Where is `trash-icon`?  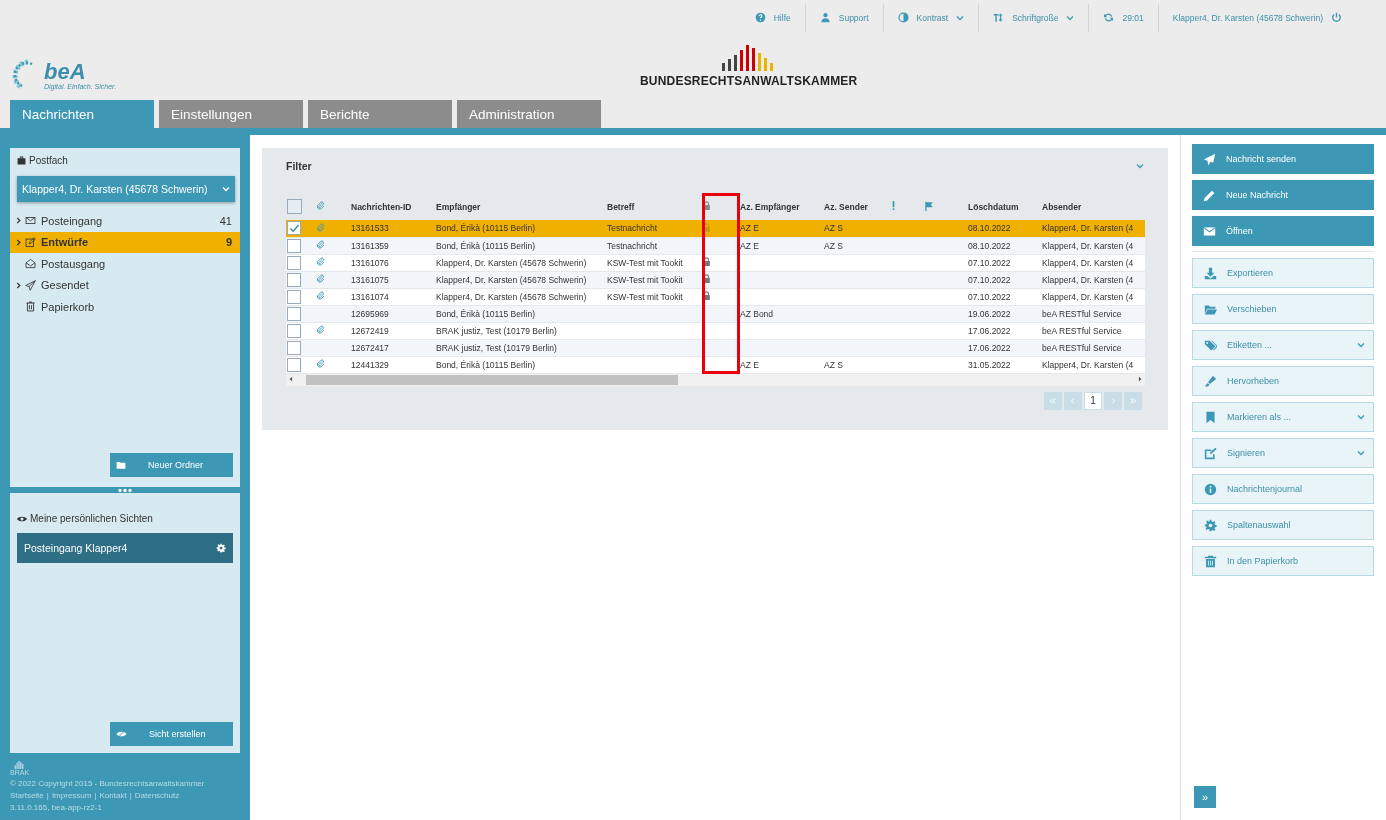 trash-icon is located at coordinates (1210, 561).